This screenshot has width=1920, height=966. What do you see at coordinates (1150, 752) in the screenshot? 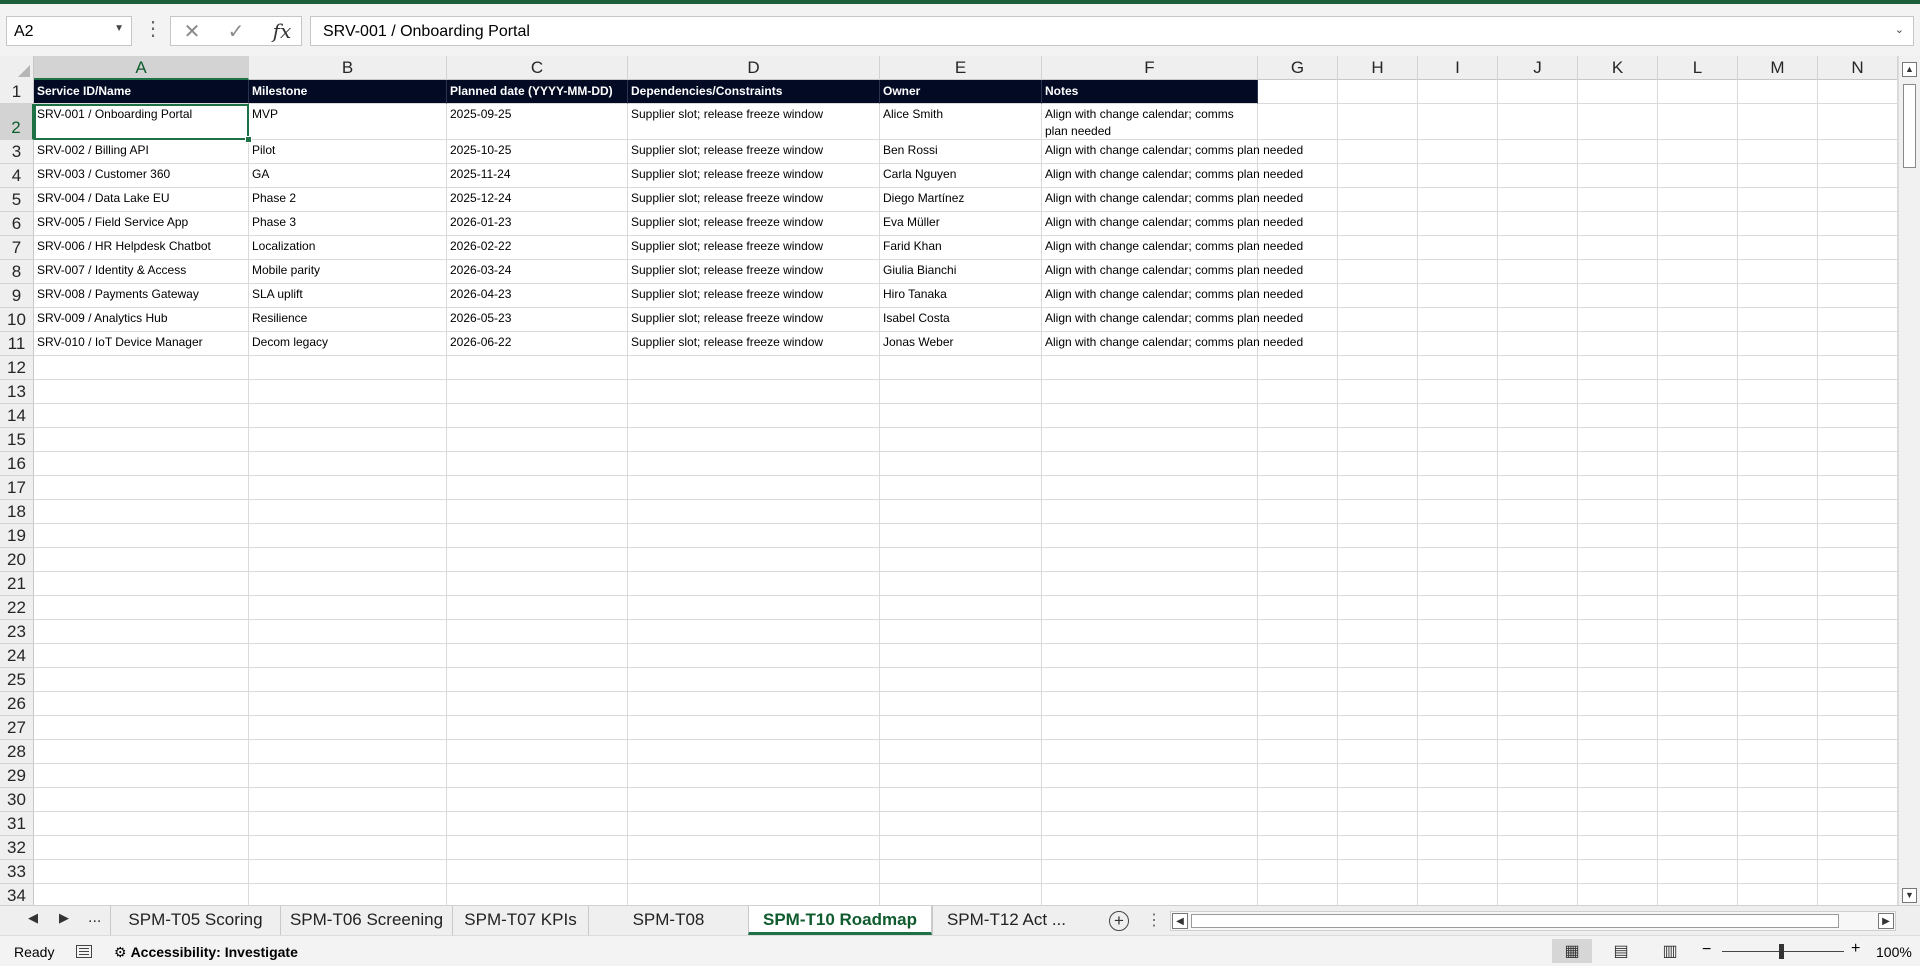
I see `cell-f28` at bounding box center [1150, 752].